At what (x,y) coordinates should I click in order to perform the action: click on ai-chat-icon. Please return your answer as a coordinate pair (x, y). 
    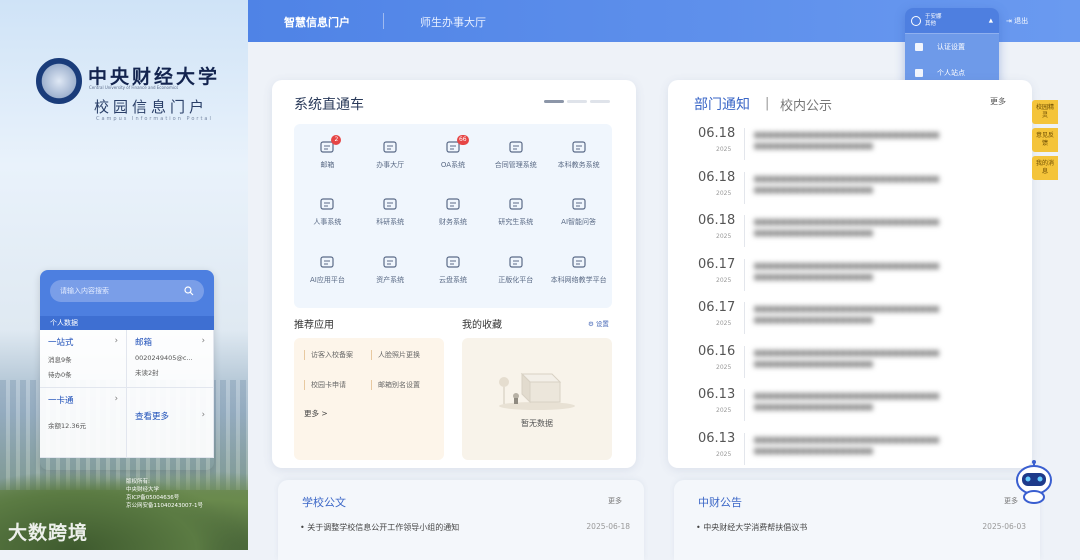
    Looking at the image, I should click on (578, 204).